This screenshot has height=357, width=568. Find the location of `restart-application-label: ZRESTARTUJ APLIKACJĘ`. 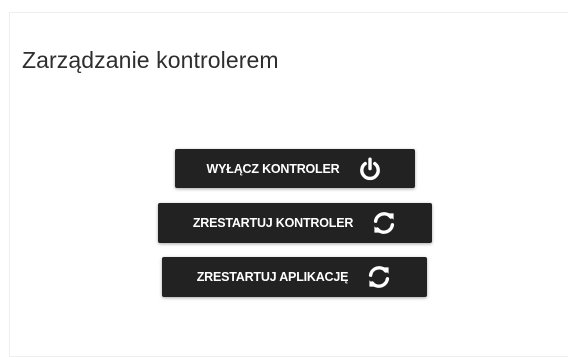

restart-application-label: ZRESTARTUJ APLIKACJĘ is located at coordinates (272, 277).